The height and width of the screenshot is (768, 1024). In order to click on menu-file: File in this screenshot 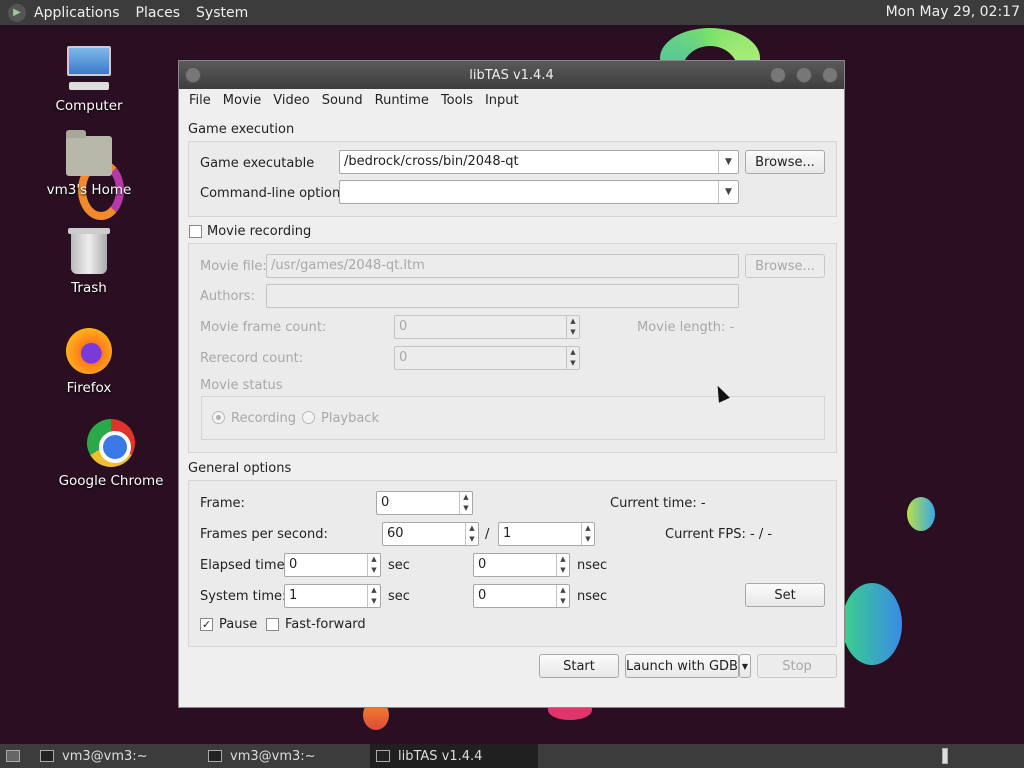, I will do `click(200, 100)`.